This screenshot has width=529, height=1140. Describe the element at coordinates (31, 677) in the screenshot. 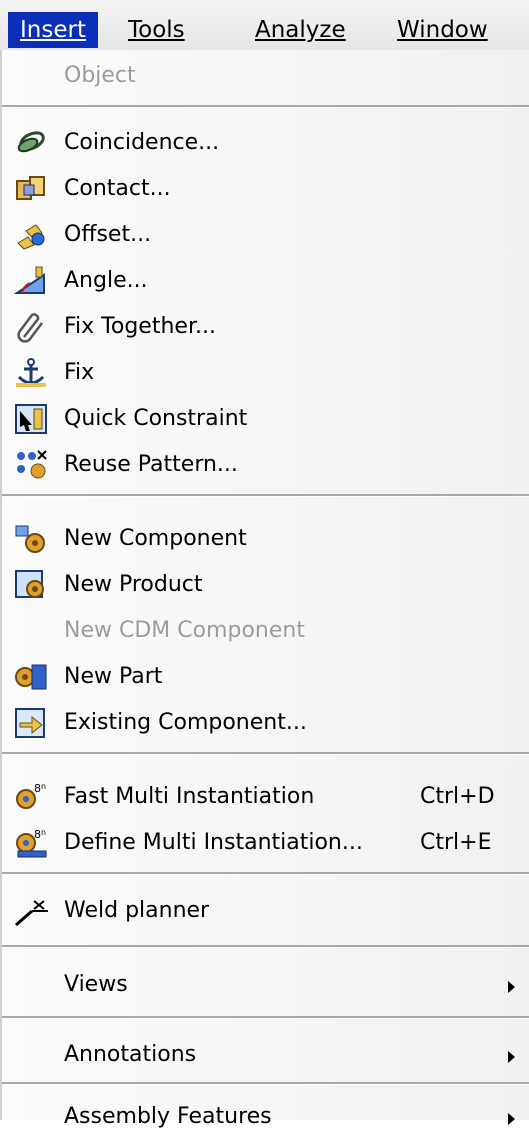

I see `new-part-icon` at that location.